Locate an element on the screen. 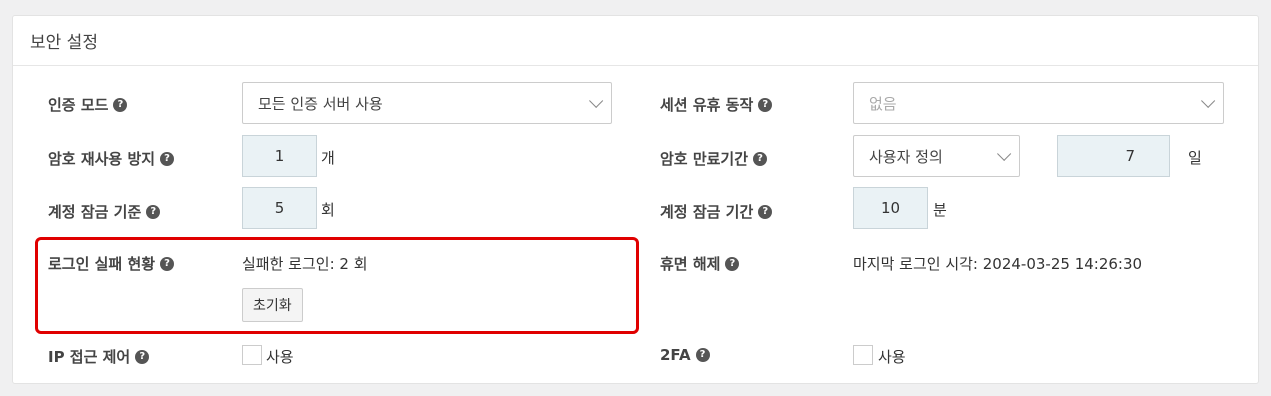 The image size is (1271, 396). last-login-time: 마지막 로그인 시각: 2024-03-25 14:26:30 is located at coordinates (998, 264).